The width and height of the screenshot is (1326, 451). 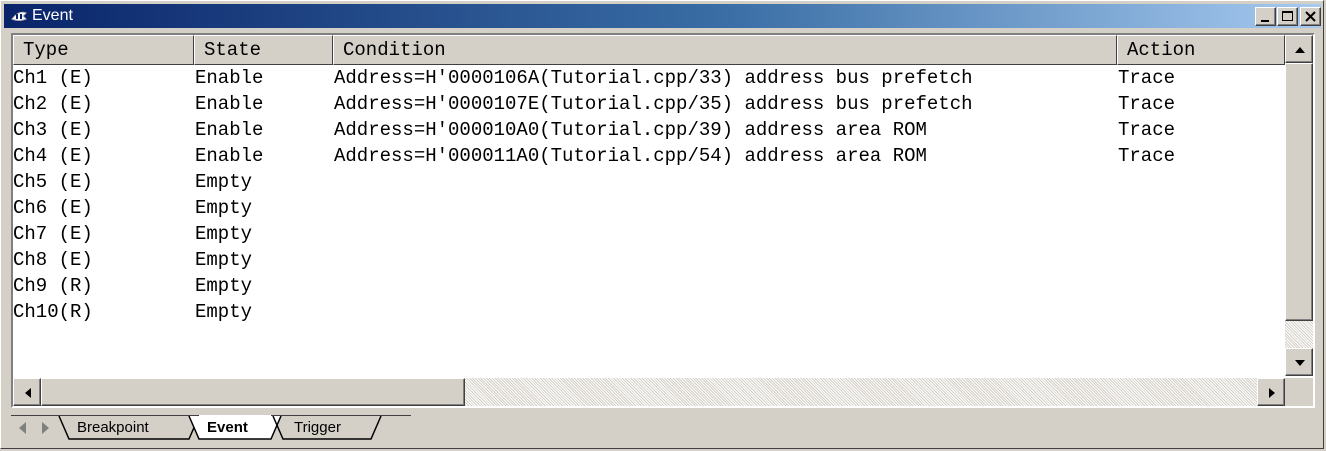 I want to click on type-cell: Ch8 (E), so click(x=53, y=260).